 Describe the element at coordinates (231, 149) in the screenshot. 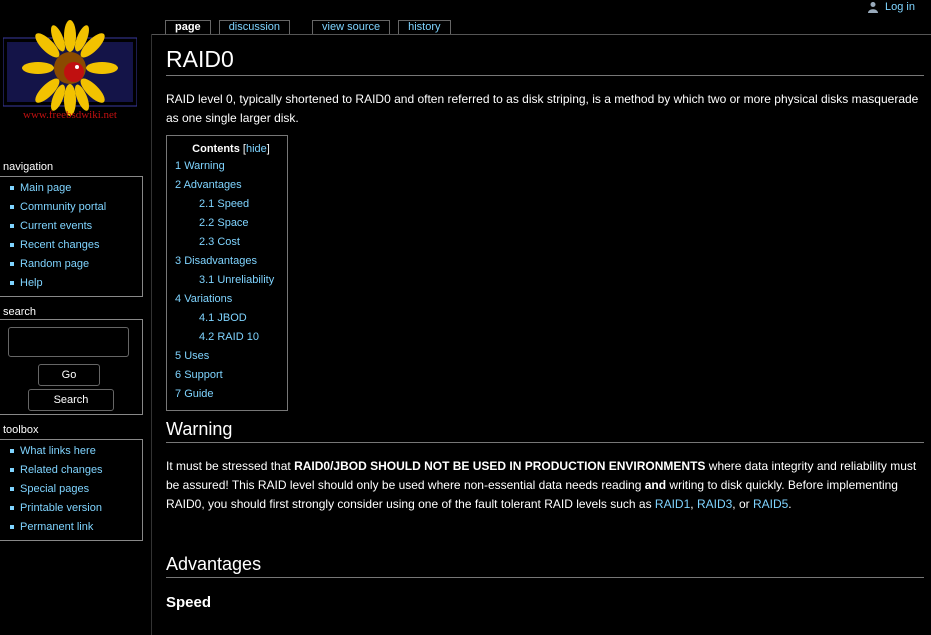

I see `toc-title: Contents [hide]` at that location.